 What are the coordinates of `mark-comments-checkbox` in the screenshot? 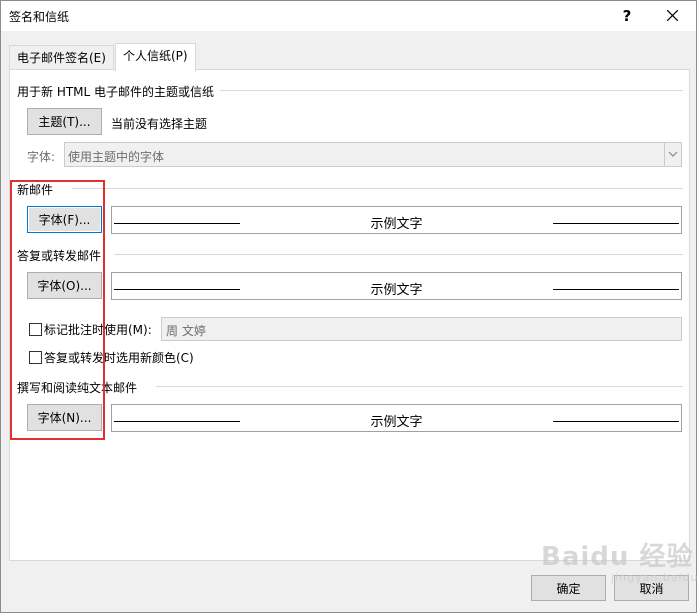 It's located at (35, 329).